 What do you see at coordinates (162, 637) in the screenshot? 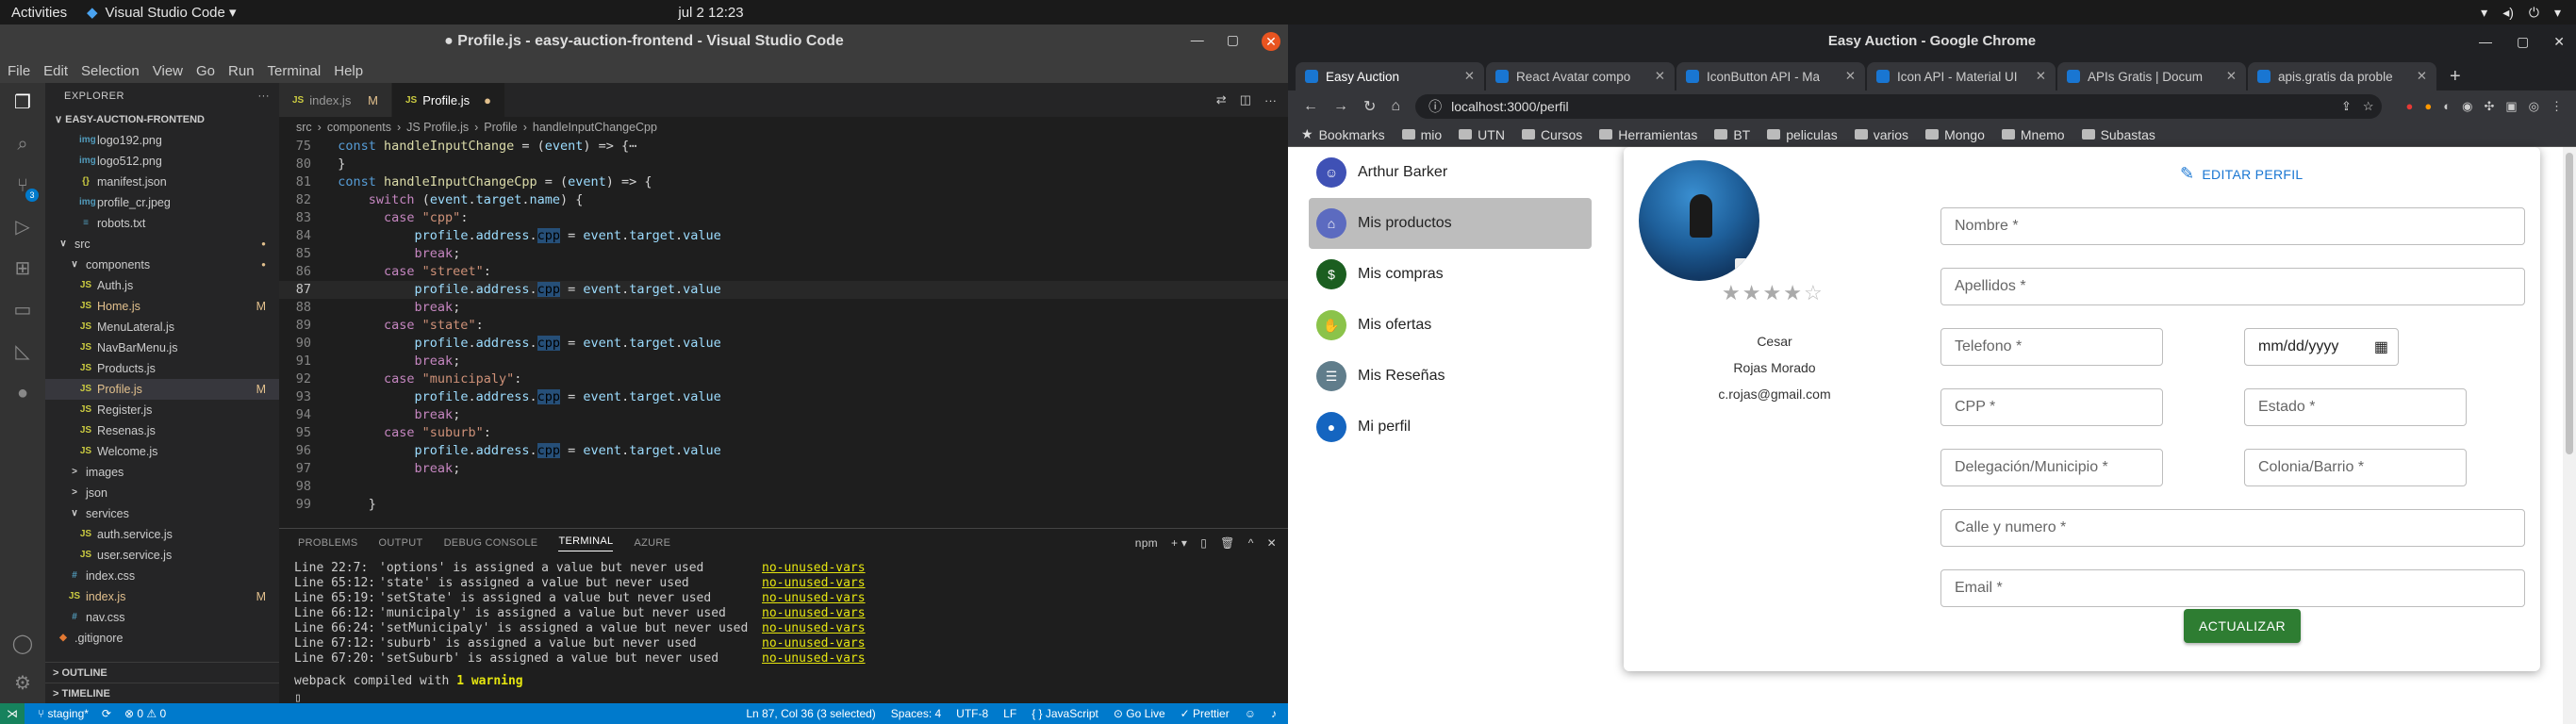
I see `file-item: ◆ .gitignore` at bounding box center [162, 637].